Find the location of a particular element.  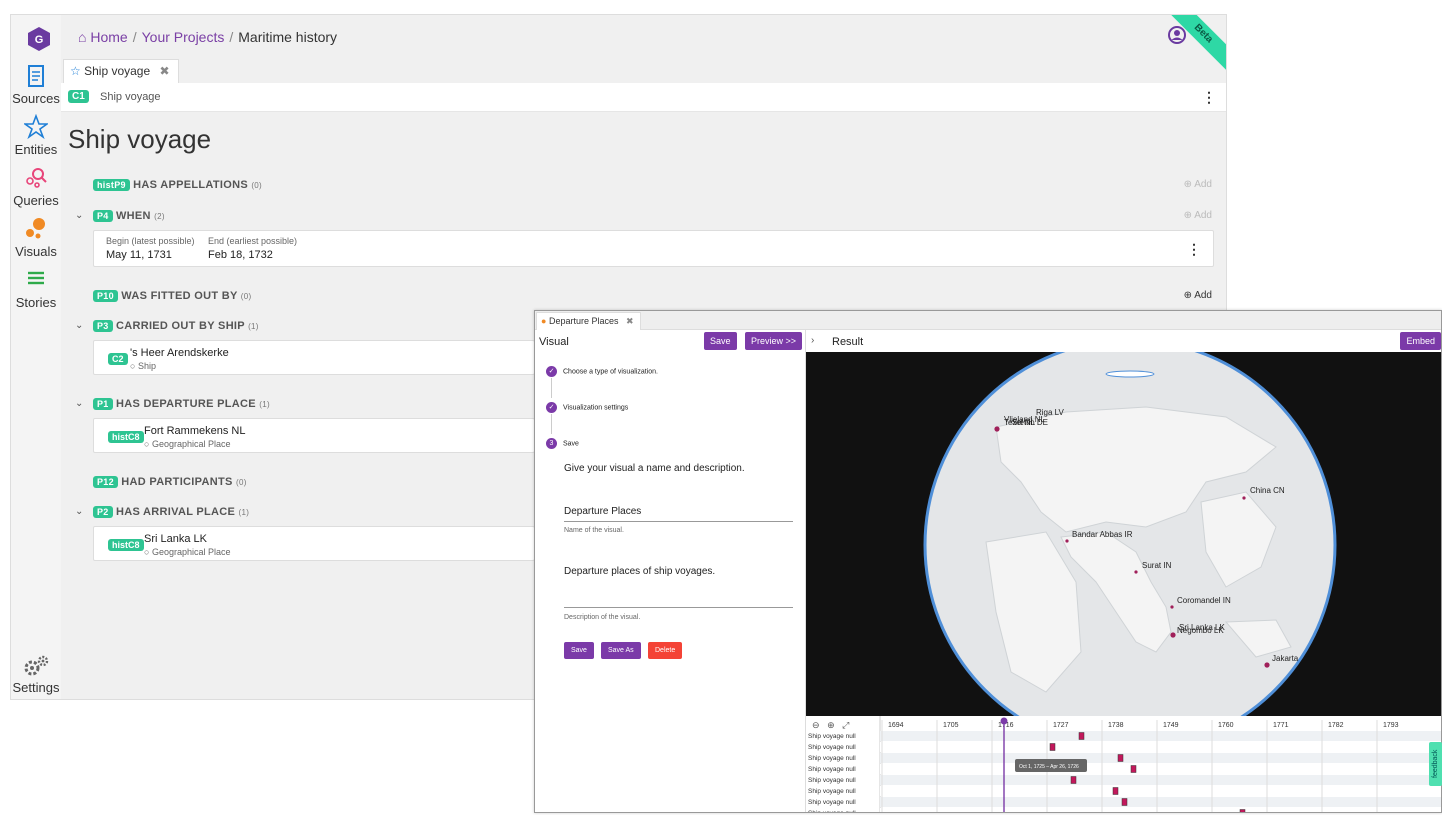

visual-description-textarea: Departure places of ship voyages. is located at coordinates (678, 587).